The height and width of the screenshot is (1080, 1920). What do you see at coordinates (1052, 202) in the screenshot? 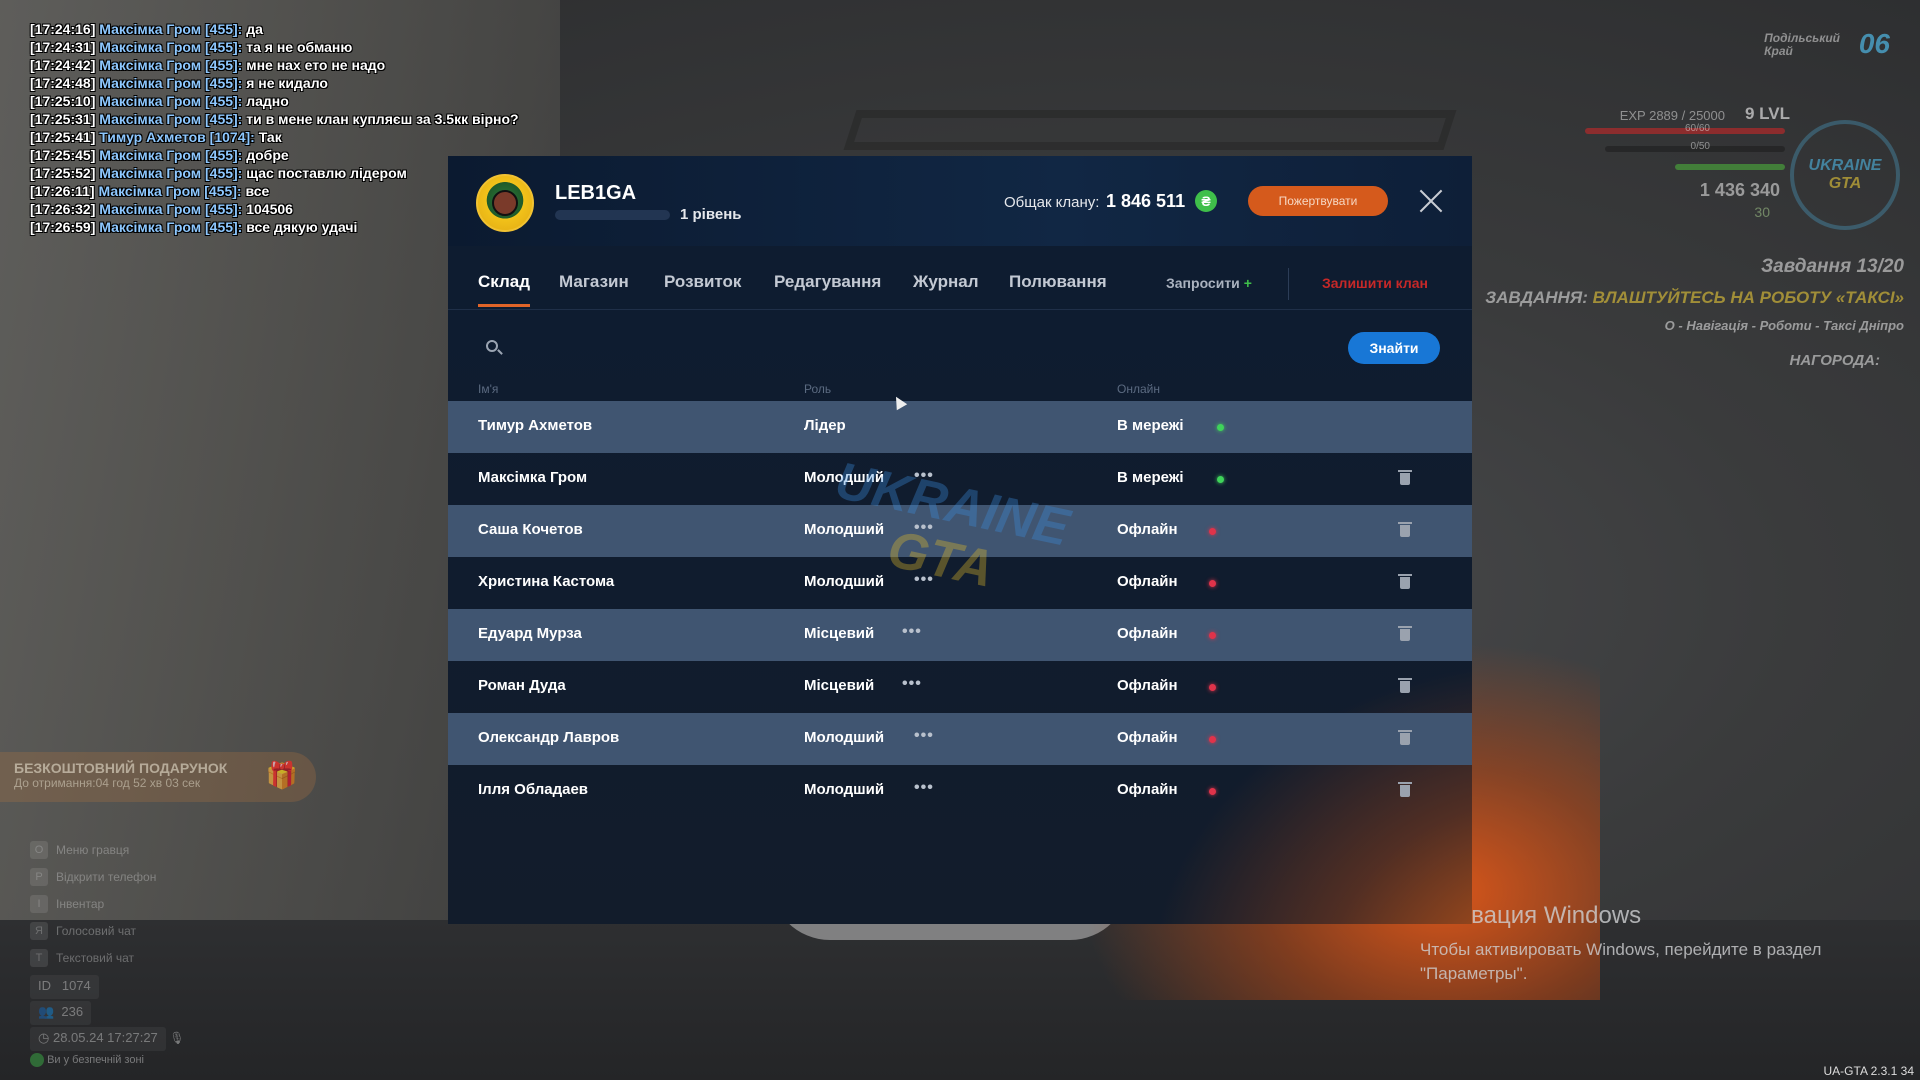
I see `treasury-label: Общак клану:` at bounding box center [1052, 202].